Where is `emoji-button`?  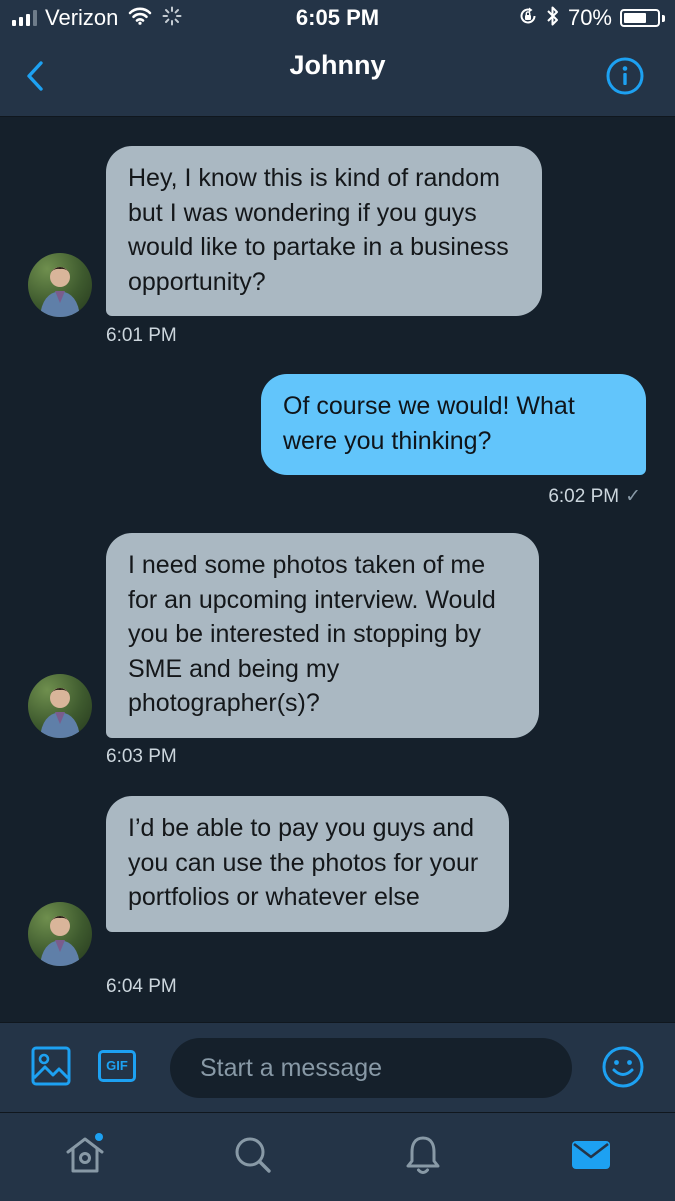 emoji-button is located at coordinates (623, 1067).